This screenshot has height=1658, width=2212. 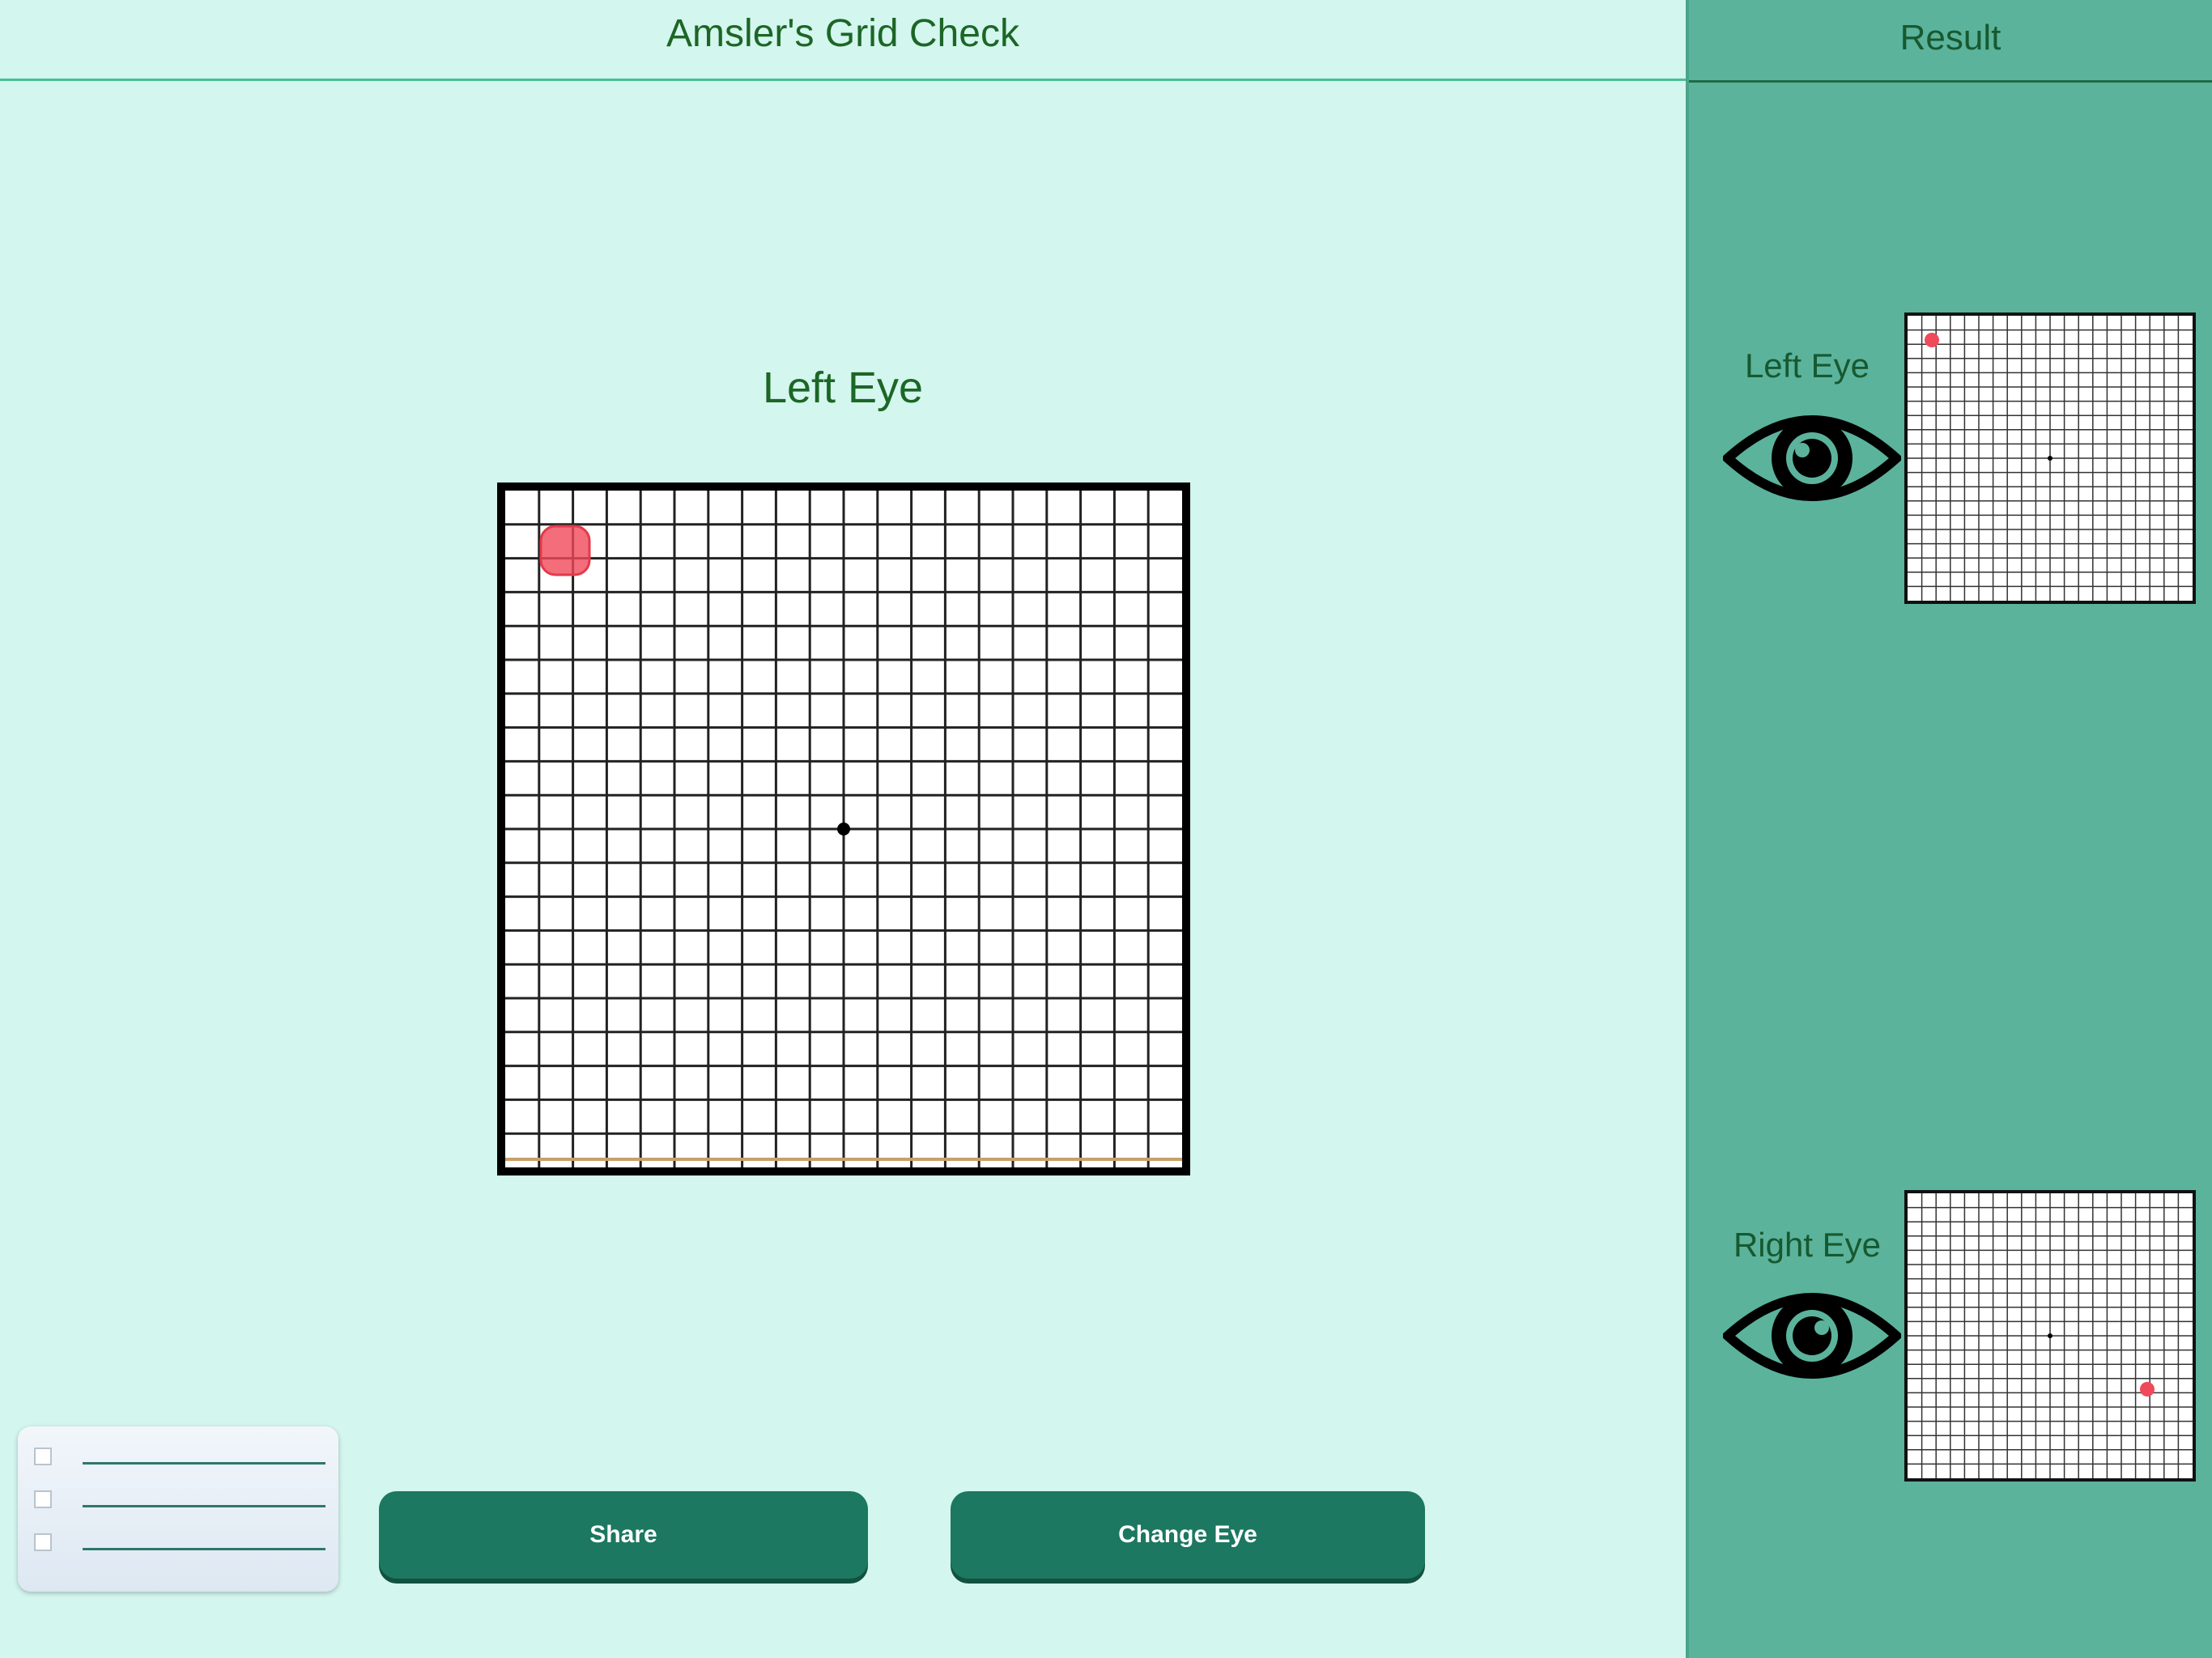 What do you see at coordinates (1807, 365) in the screenshot?
I see `left-eye-label: Left Eye` at bounding box center [1807, 365].